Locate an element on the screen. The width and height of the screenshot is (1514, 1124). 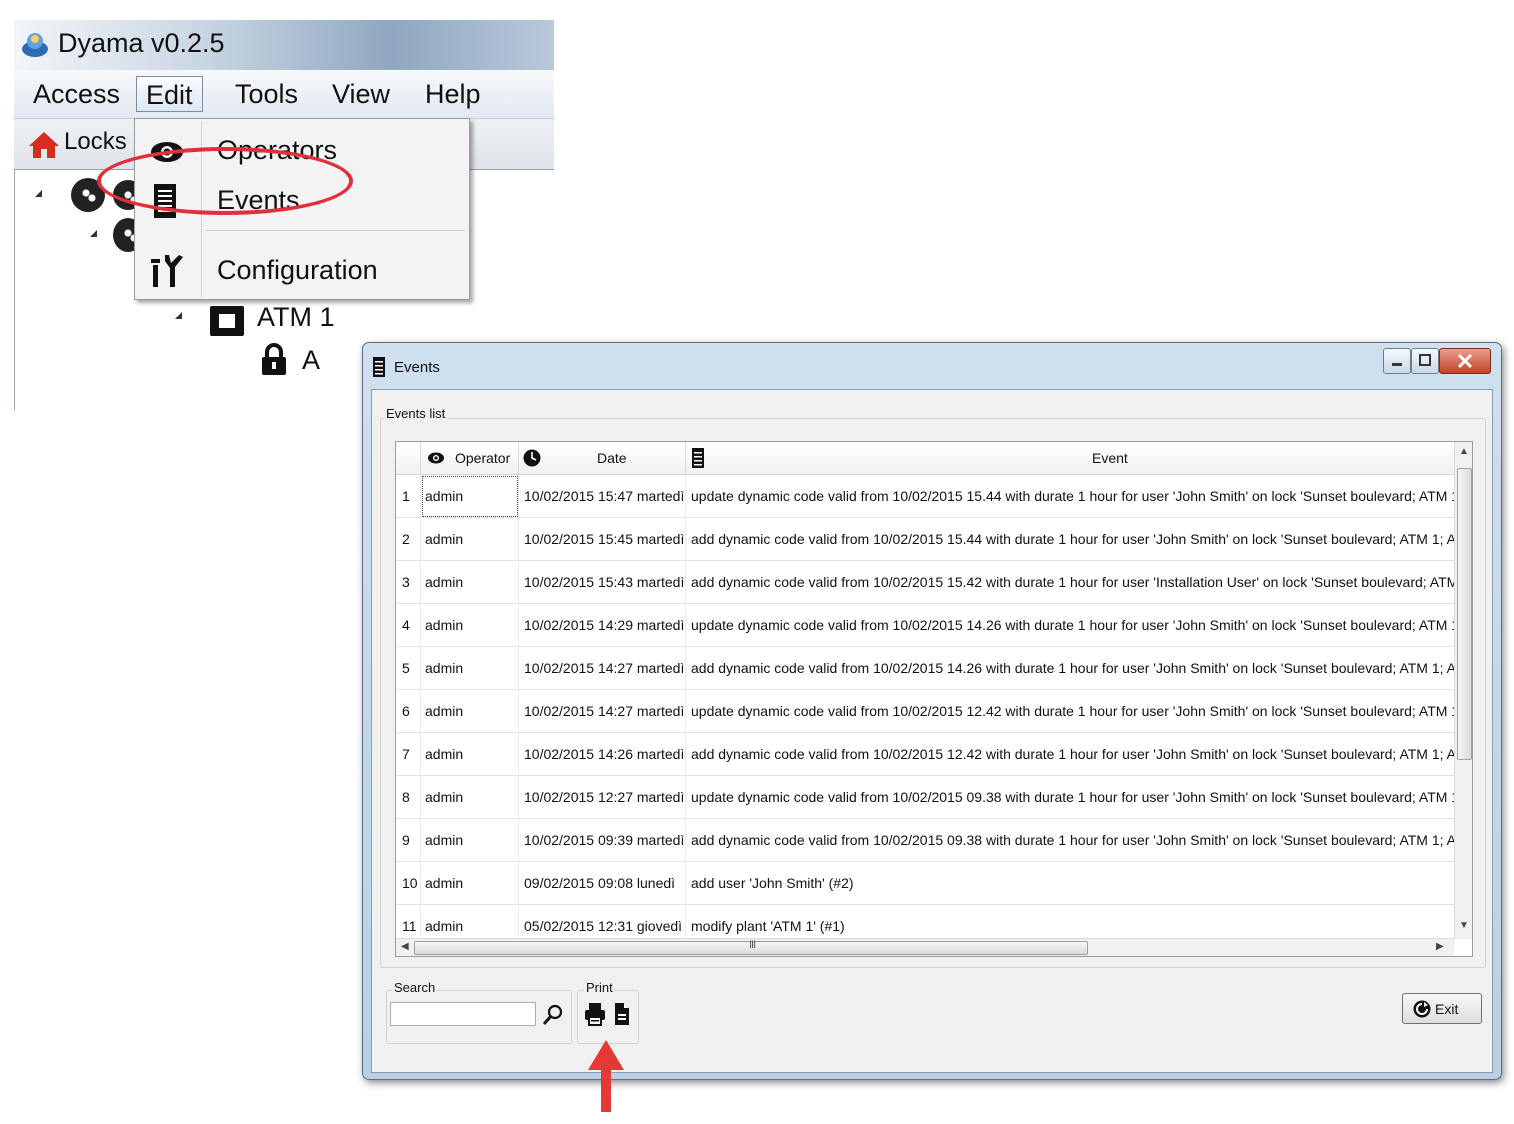
window-title: Events is located at coordinates (417, 367).